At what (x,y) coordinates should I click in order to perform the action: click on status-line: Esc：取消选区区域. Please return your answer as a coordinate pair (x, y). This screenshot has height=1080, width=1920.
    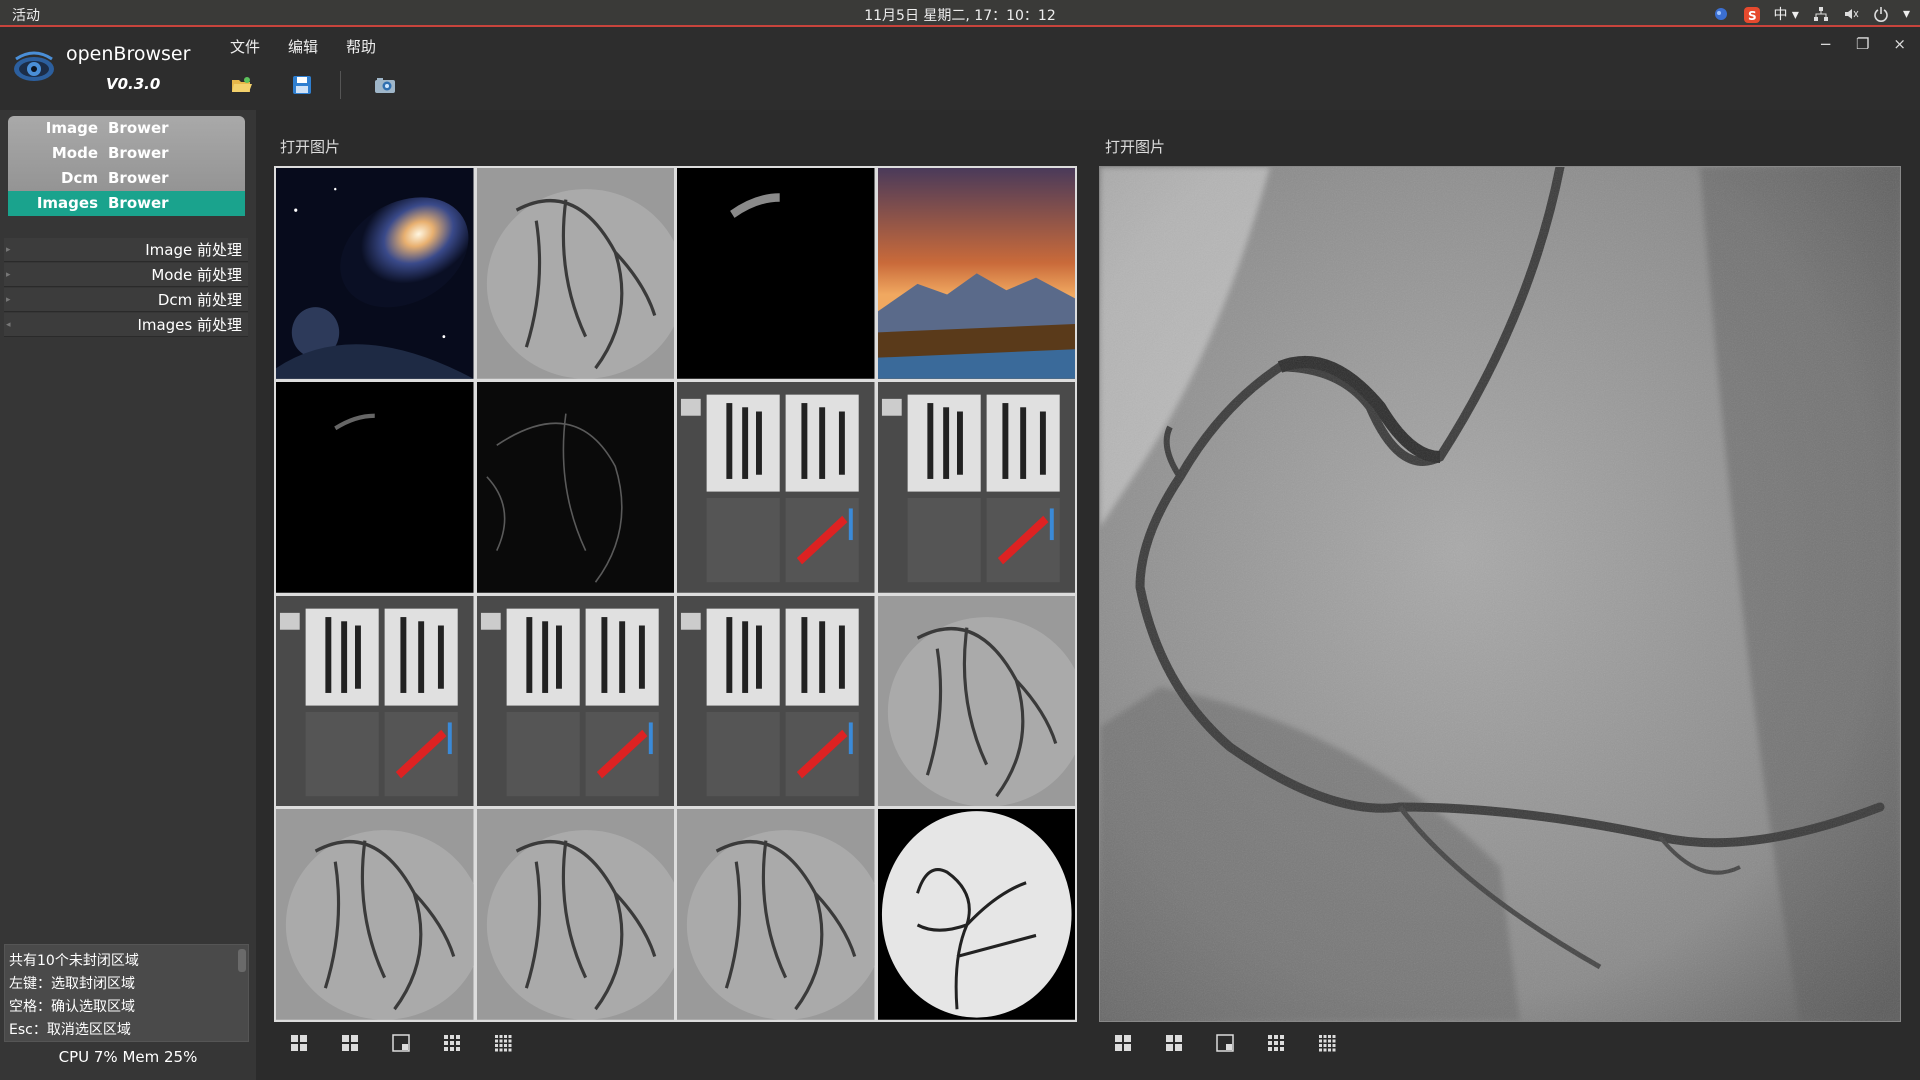
    Looking at the image, I should click on (70, 1030).